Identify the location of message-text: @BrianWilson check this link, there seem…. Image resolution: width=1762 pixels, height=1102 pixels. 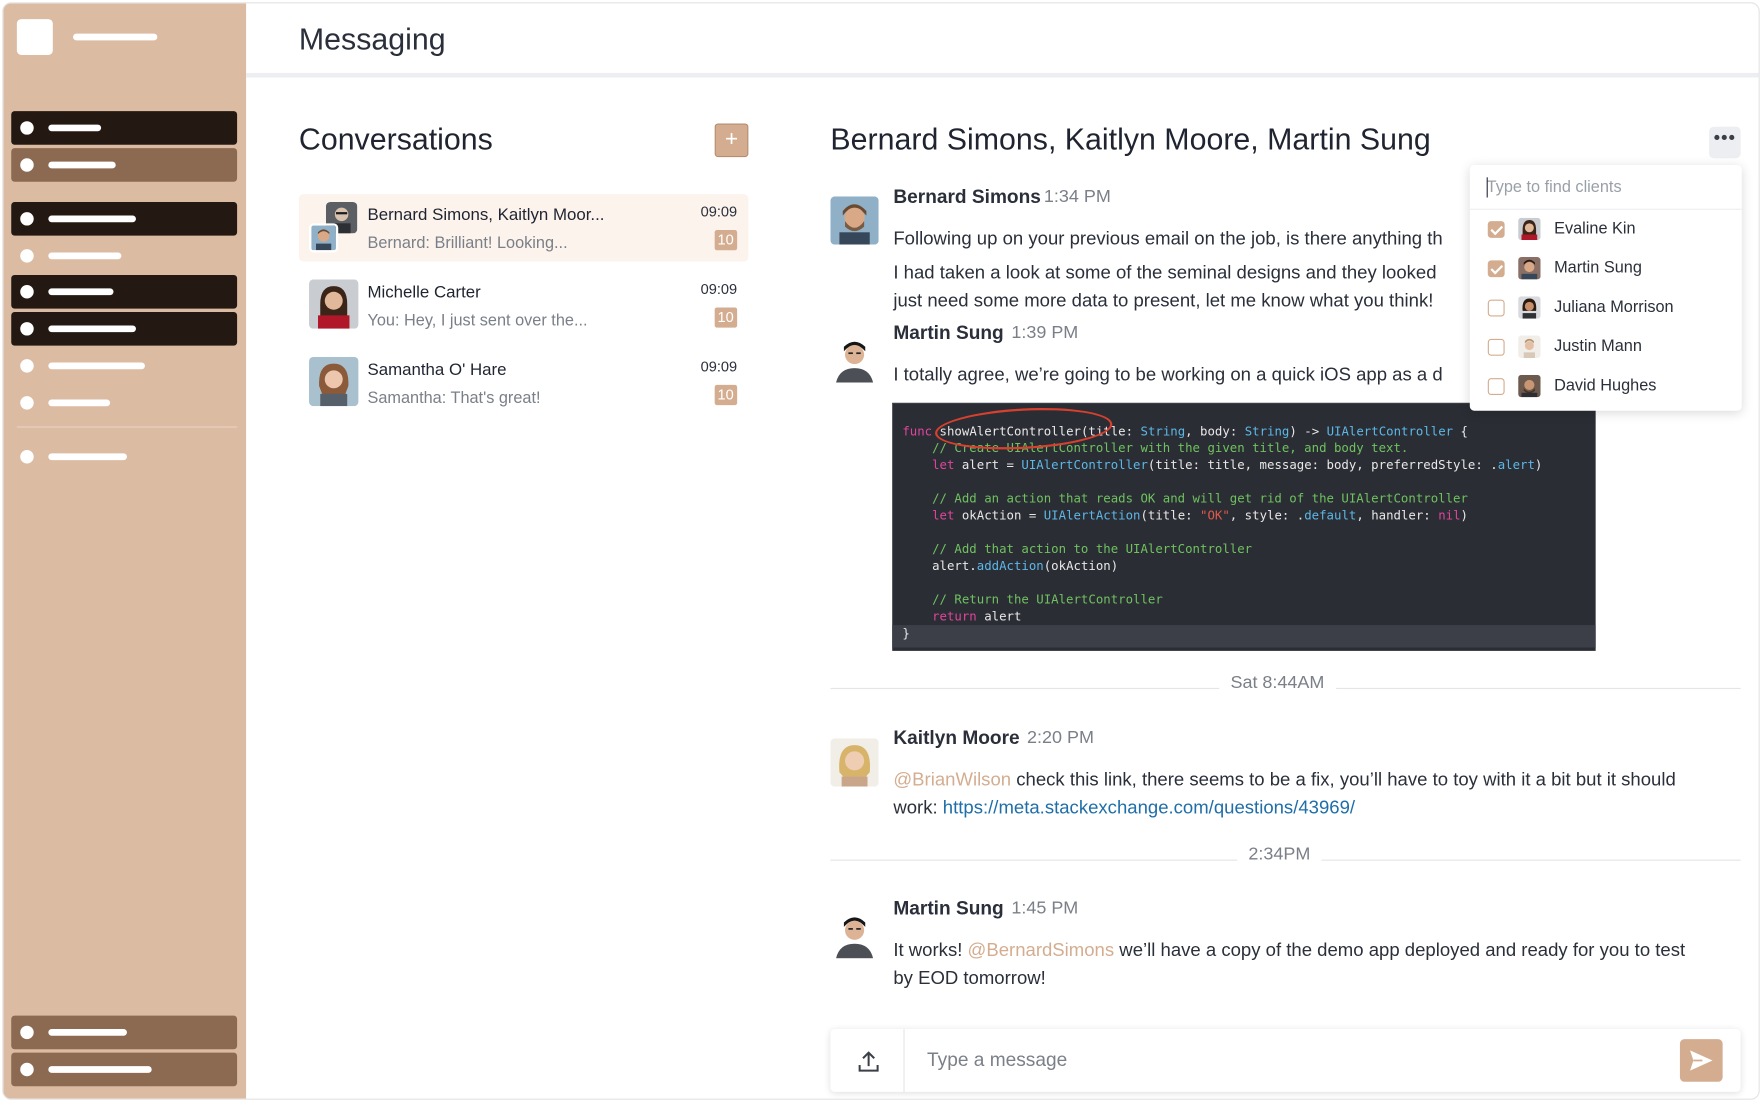
(1284, 780).